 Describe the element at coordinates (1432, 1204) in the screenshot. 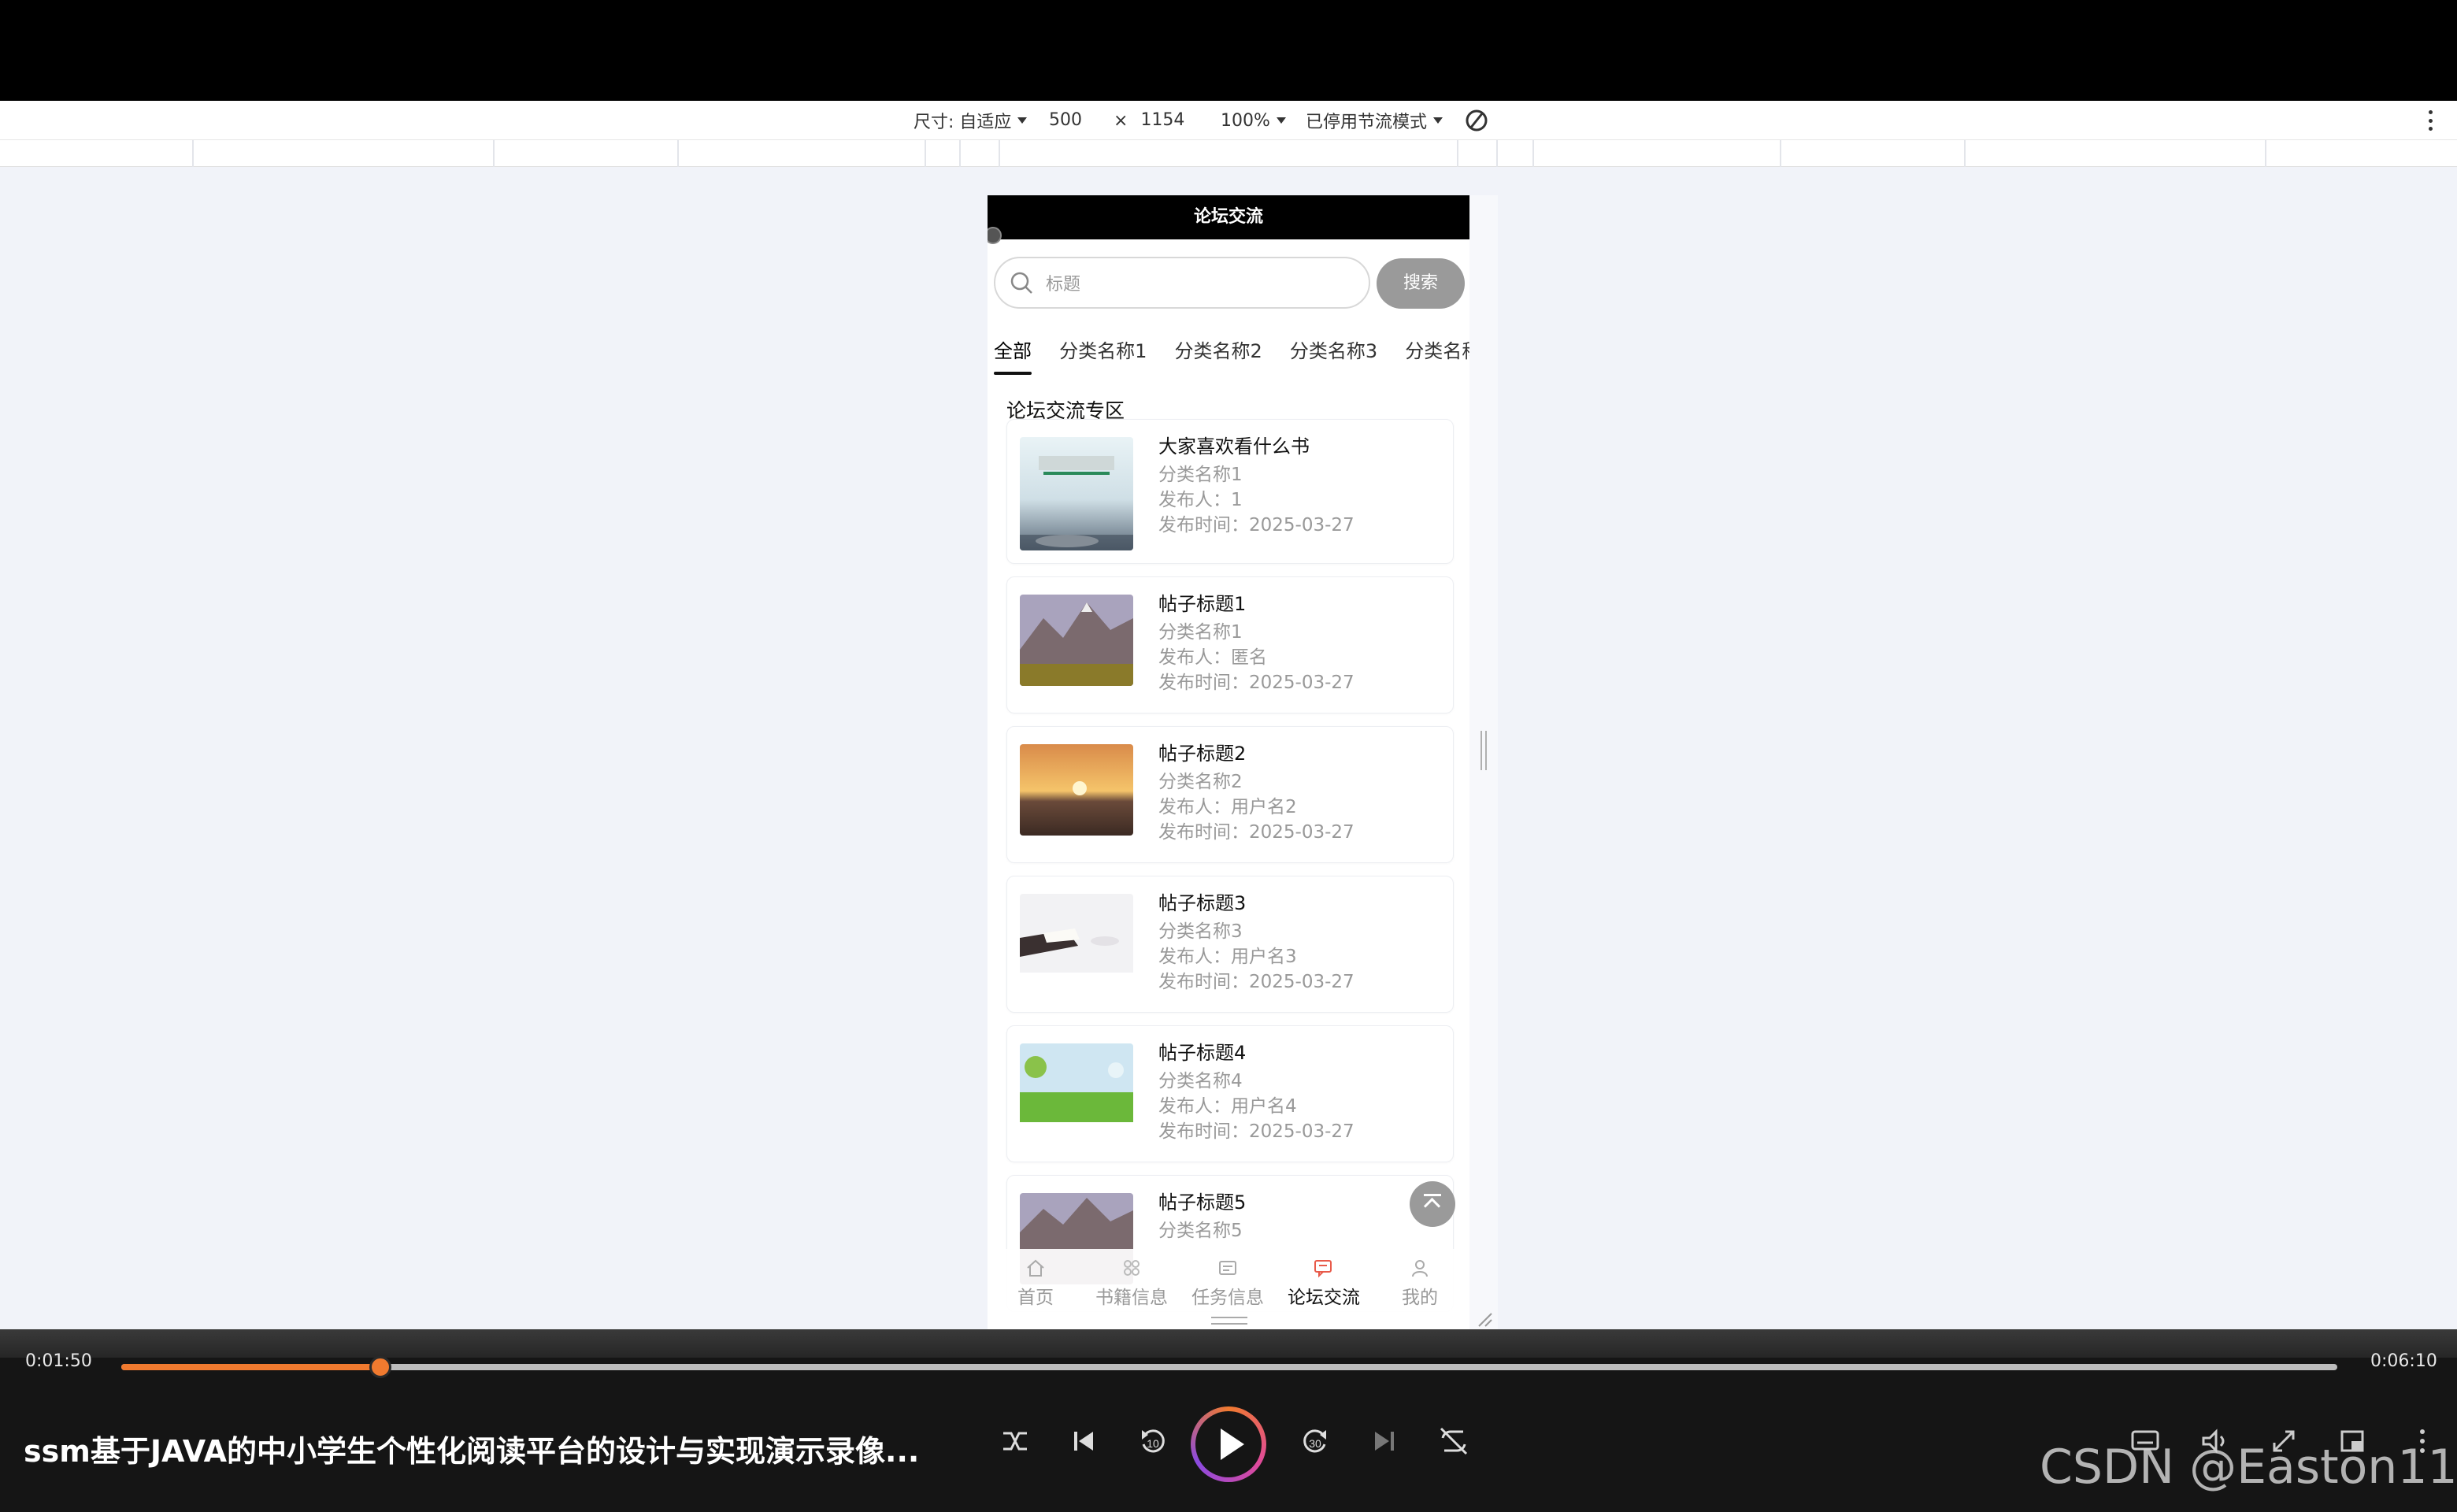

I see `back-to-top-button` at that location.